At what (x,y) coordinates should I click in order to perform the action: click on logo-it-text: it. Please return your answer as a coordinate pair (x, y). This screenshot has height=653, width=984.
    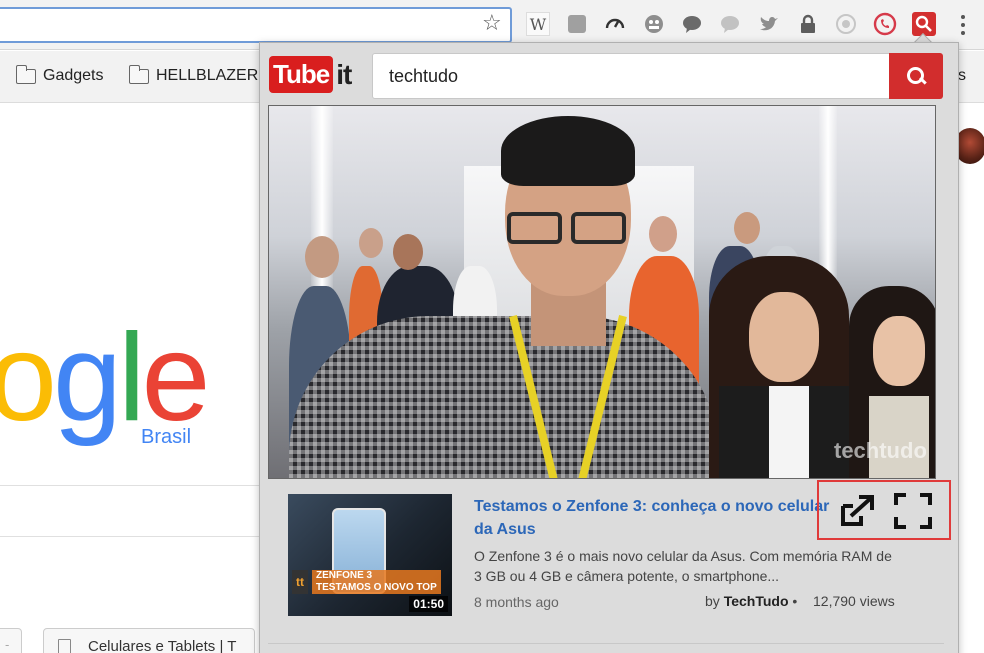
    Looking at the image, I should click on (344, 74).